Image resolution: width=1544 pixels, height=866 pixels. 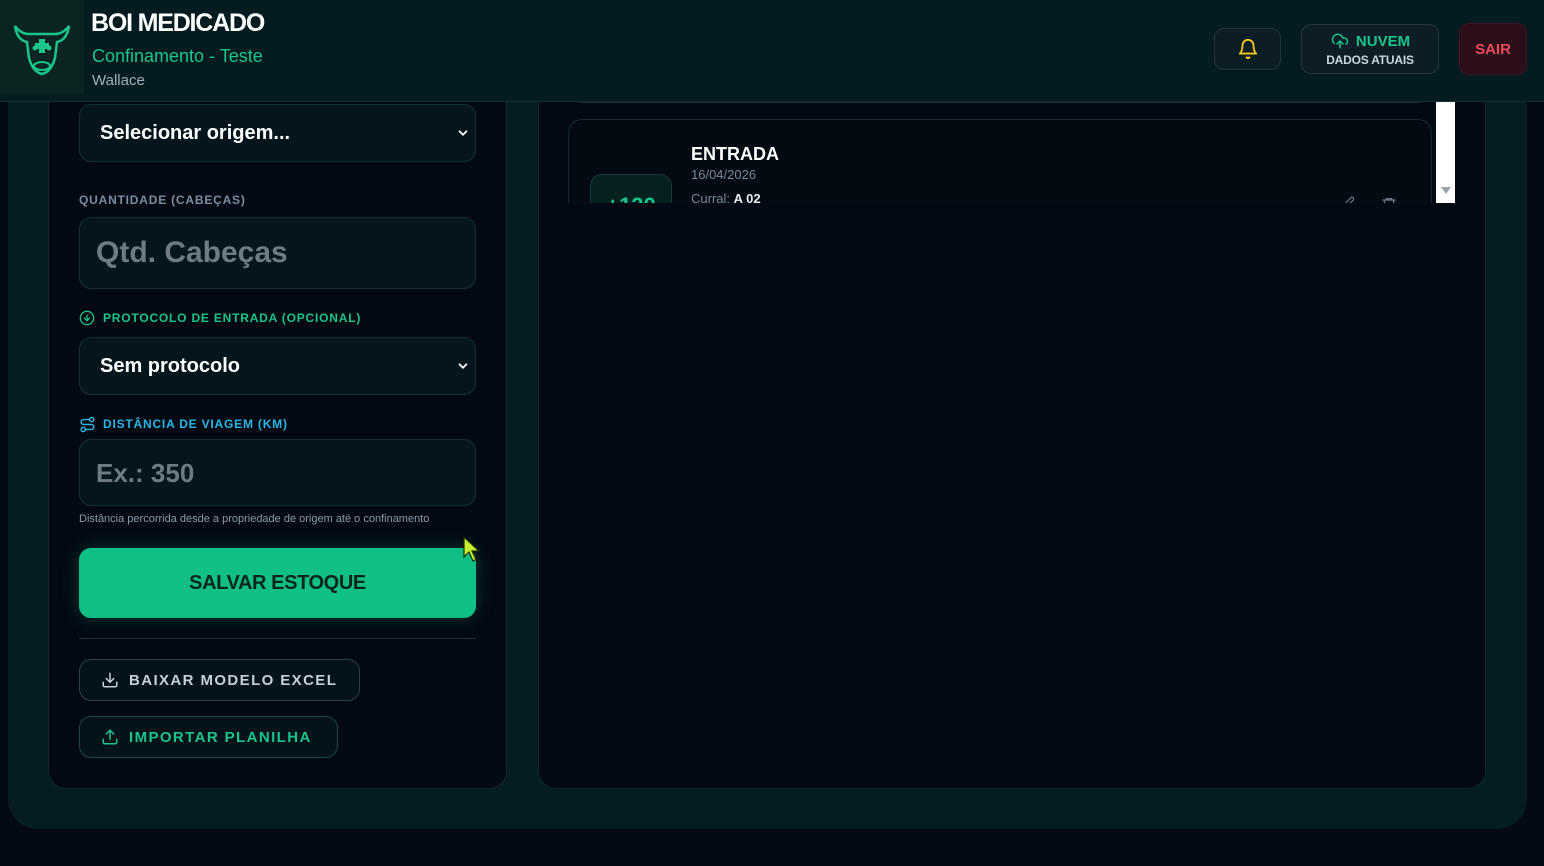 What do you see at coordinates (178, 23) in the screenshot?
I see `app-title: BOI MEDICADO` at bounding box center [178, 23].